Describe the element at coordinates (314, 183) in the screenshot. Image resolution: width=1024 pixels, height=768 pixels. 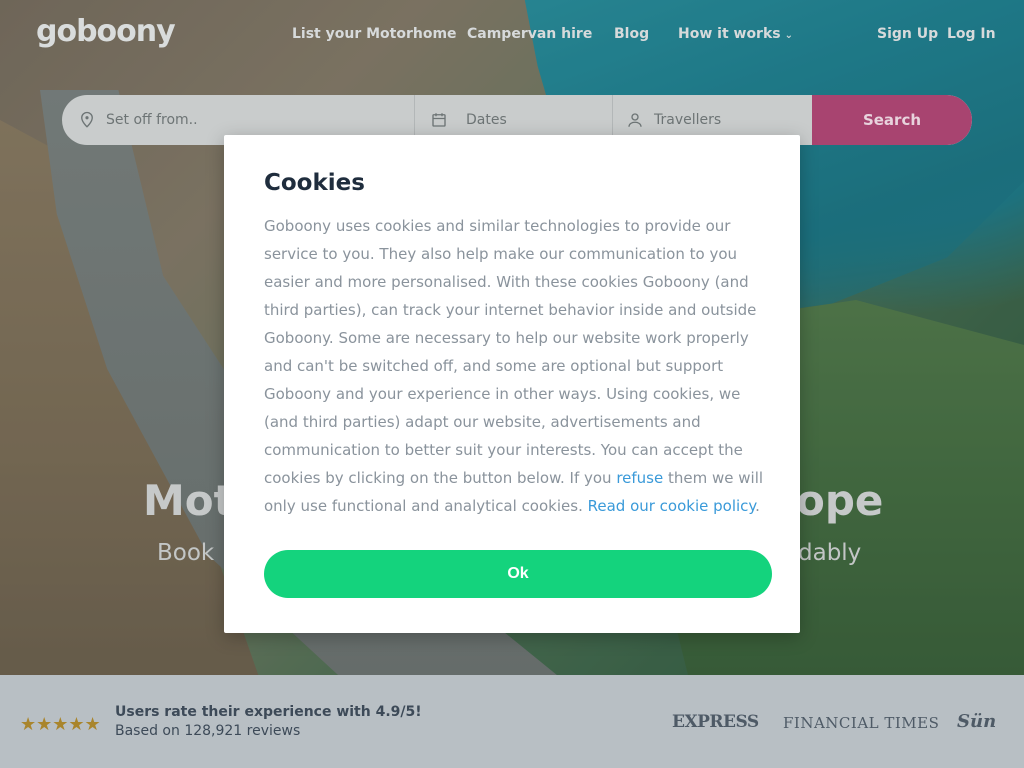
I see `cookie-modal-title: Cookies` at that location.